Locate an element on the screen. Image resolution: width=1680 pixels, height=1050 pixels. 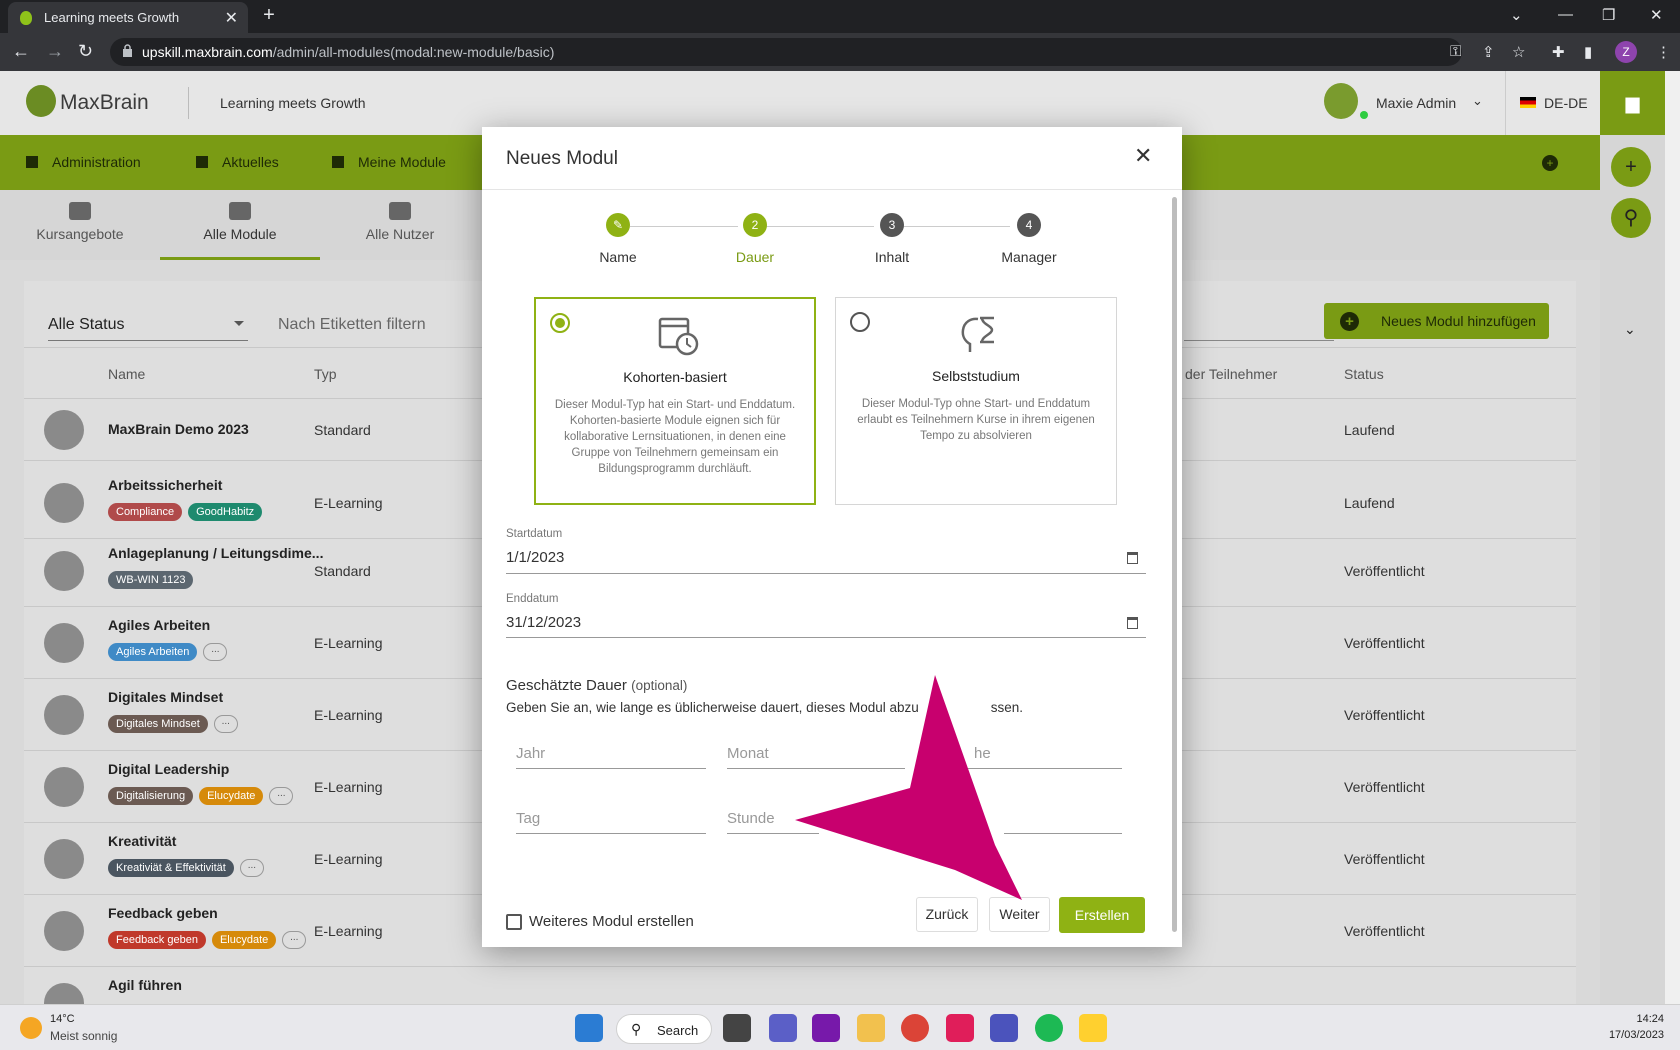
back-button: Zurück is located at coordinates (947, 914).